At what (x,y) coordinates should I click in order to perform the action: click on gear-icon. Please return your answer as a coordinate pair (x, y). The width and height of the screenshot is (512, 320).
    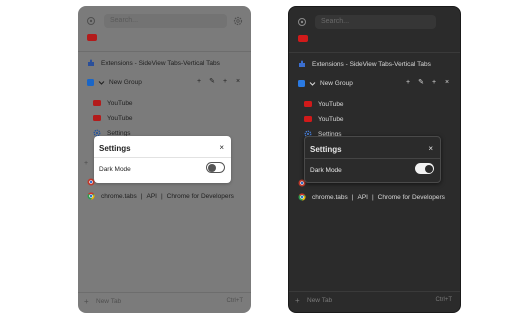
    Looking at the image, I should click on (238, 21).